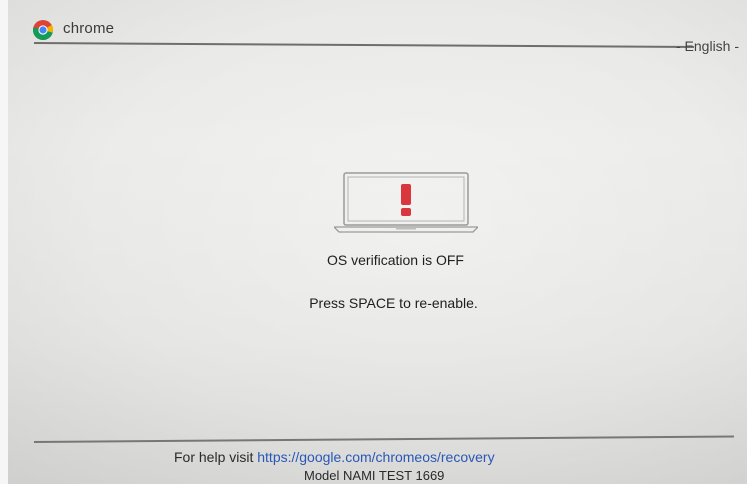  What do you see at coordinates (406, 202) in the screenshot?
I see `laptop-warning-icon` at bounding box center [406, 202].